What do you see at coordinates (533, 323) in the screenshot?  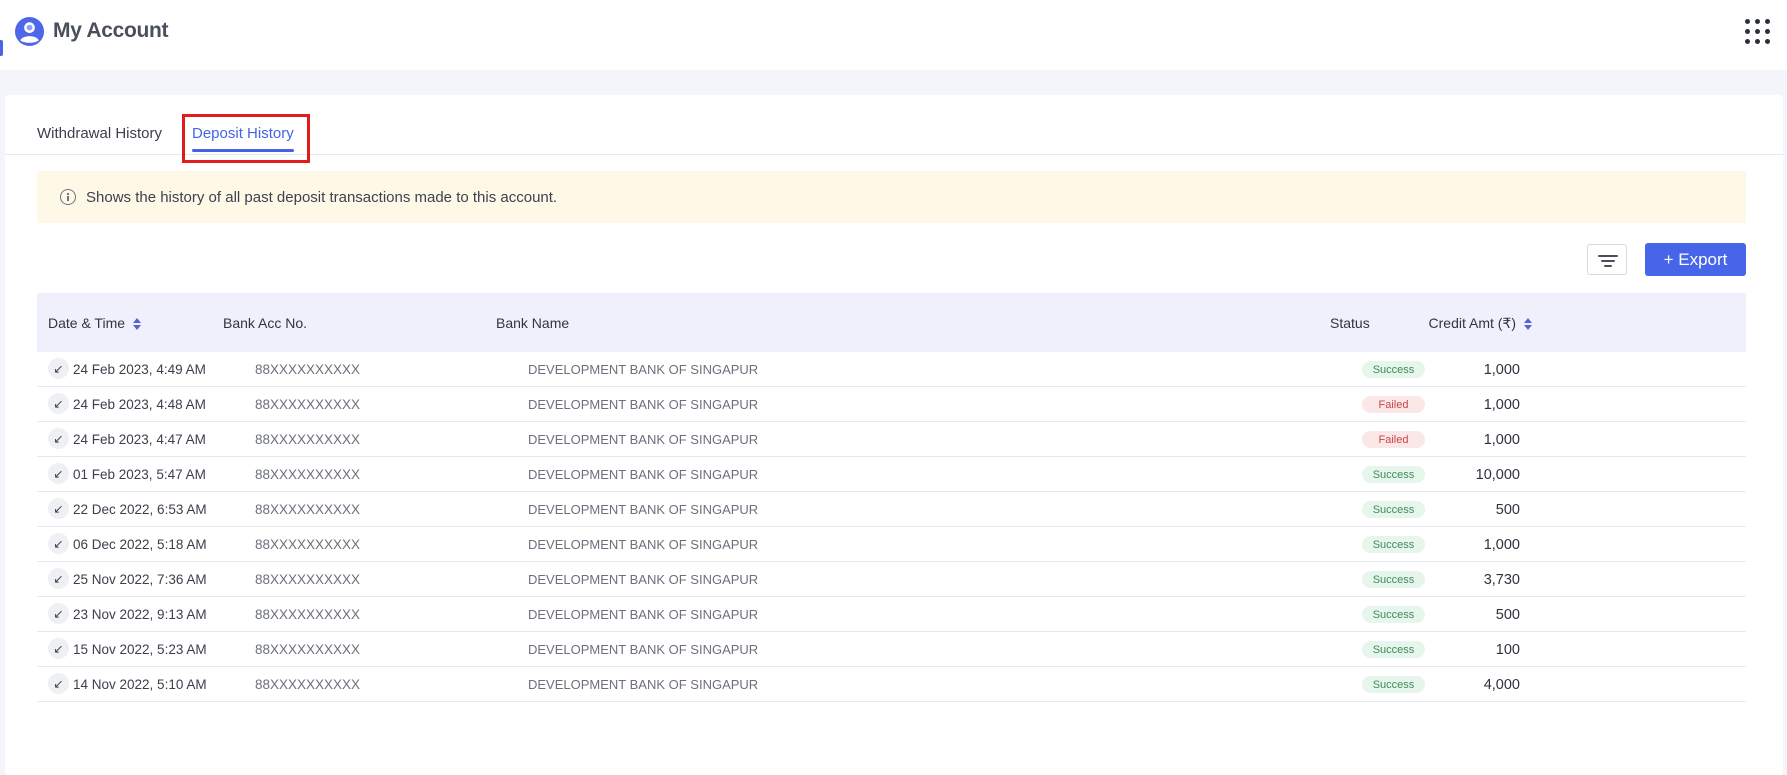 I see `column-bank-name: Bank Name` at bounding box center [533, 323].